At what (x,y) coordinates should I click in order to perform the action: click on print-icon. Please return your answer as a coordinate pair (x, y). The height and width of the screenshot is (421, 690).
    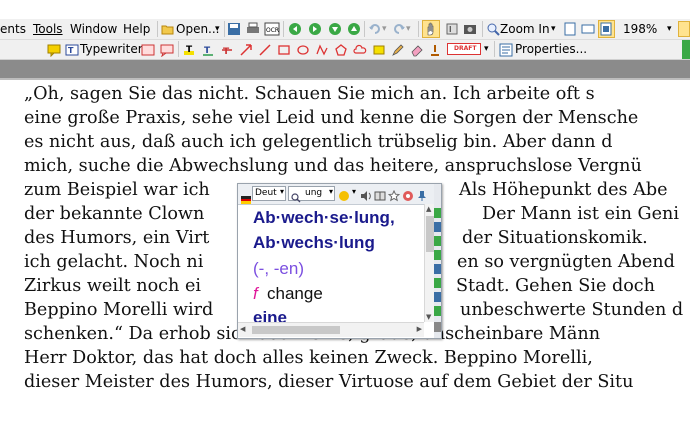
    Looking at the image, I should click on (253, 29).